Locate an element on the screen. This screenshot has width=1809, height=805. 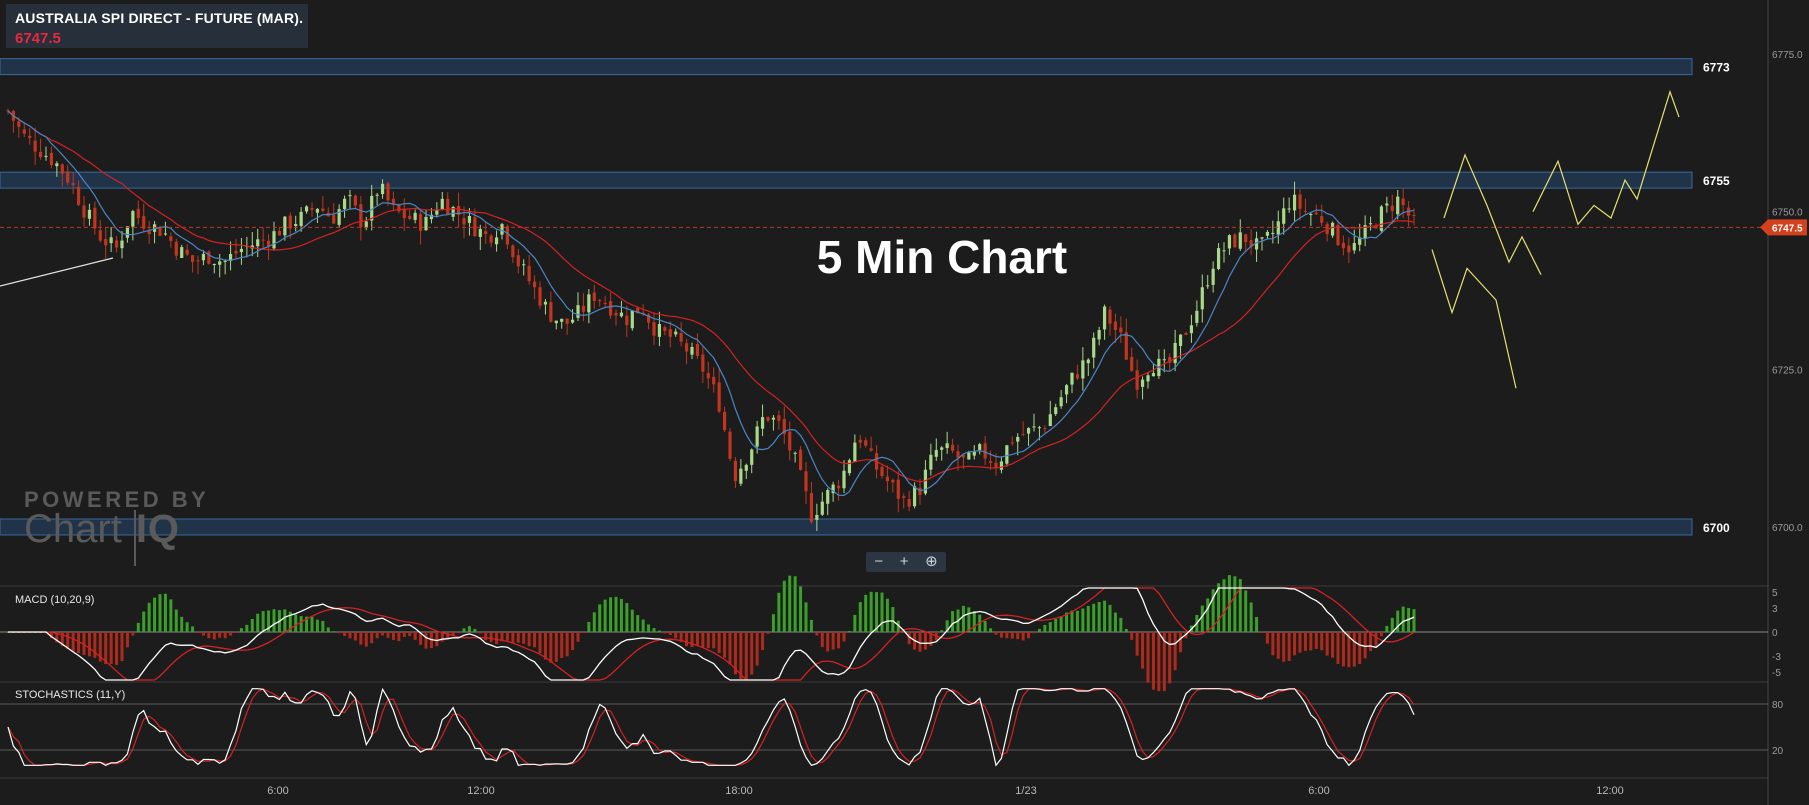
zoom-in-button: + is located at coordinates (904, 562).